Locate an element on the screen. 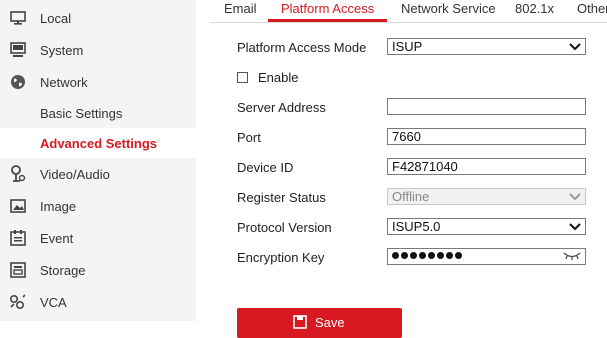 The width and height of the screenshot is (607, 338). computer-icon is located at coordinates (18, 50).